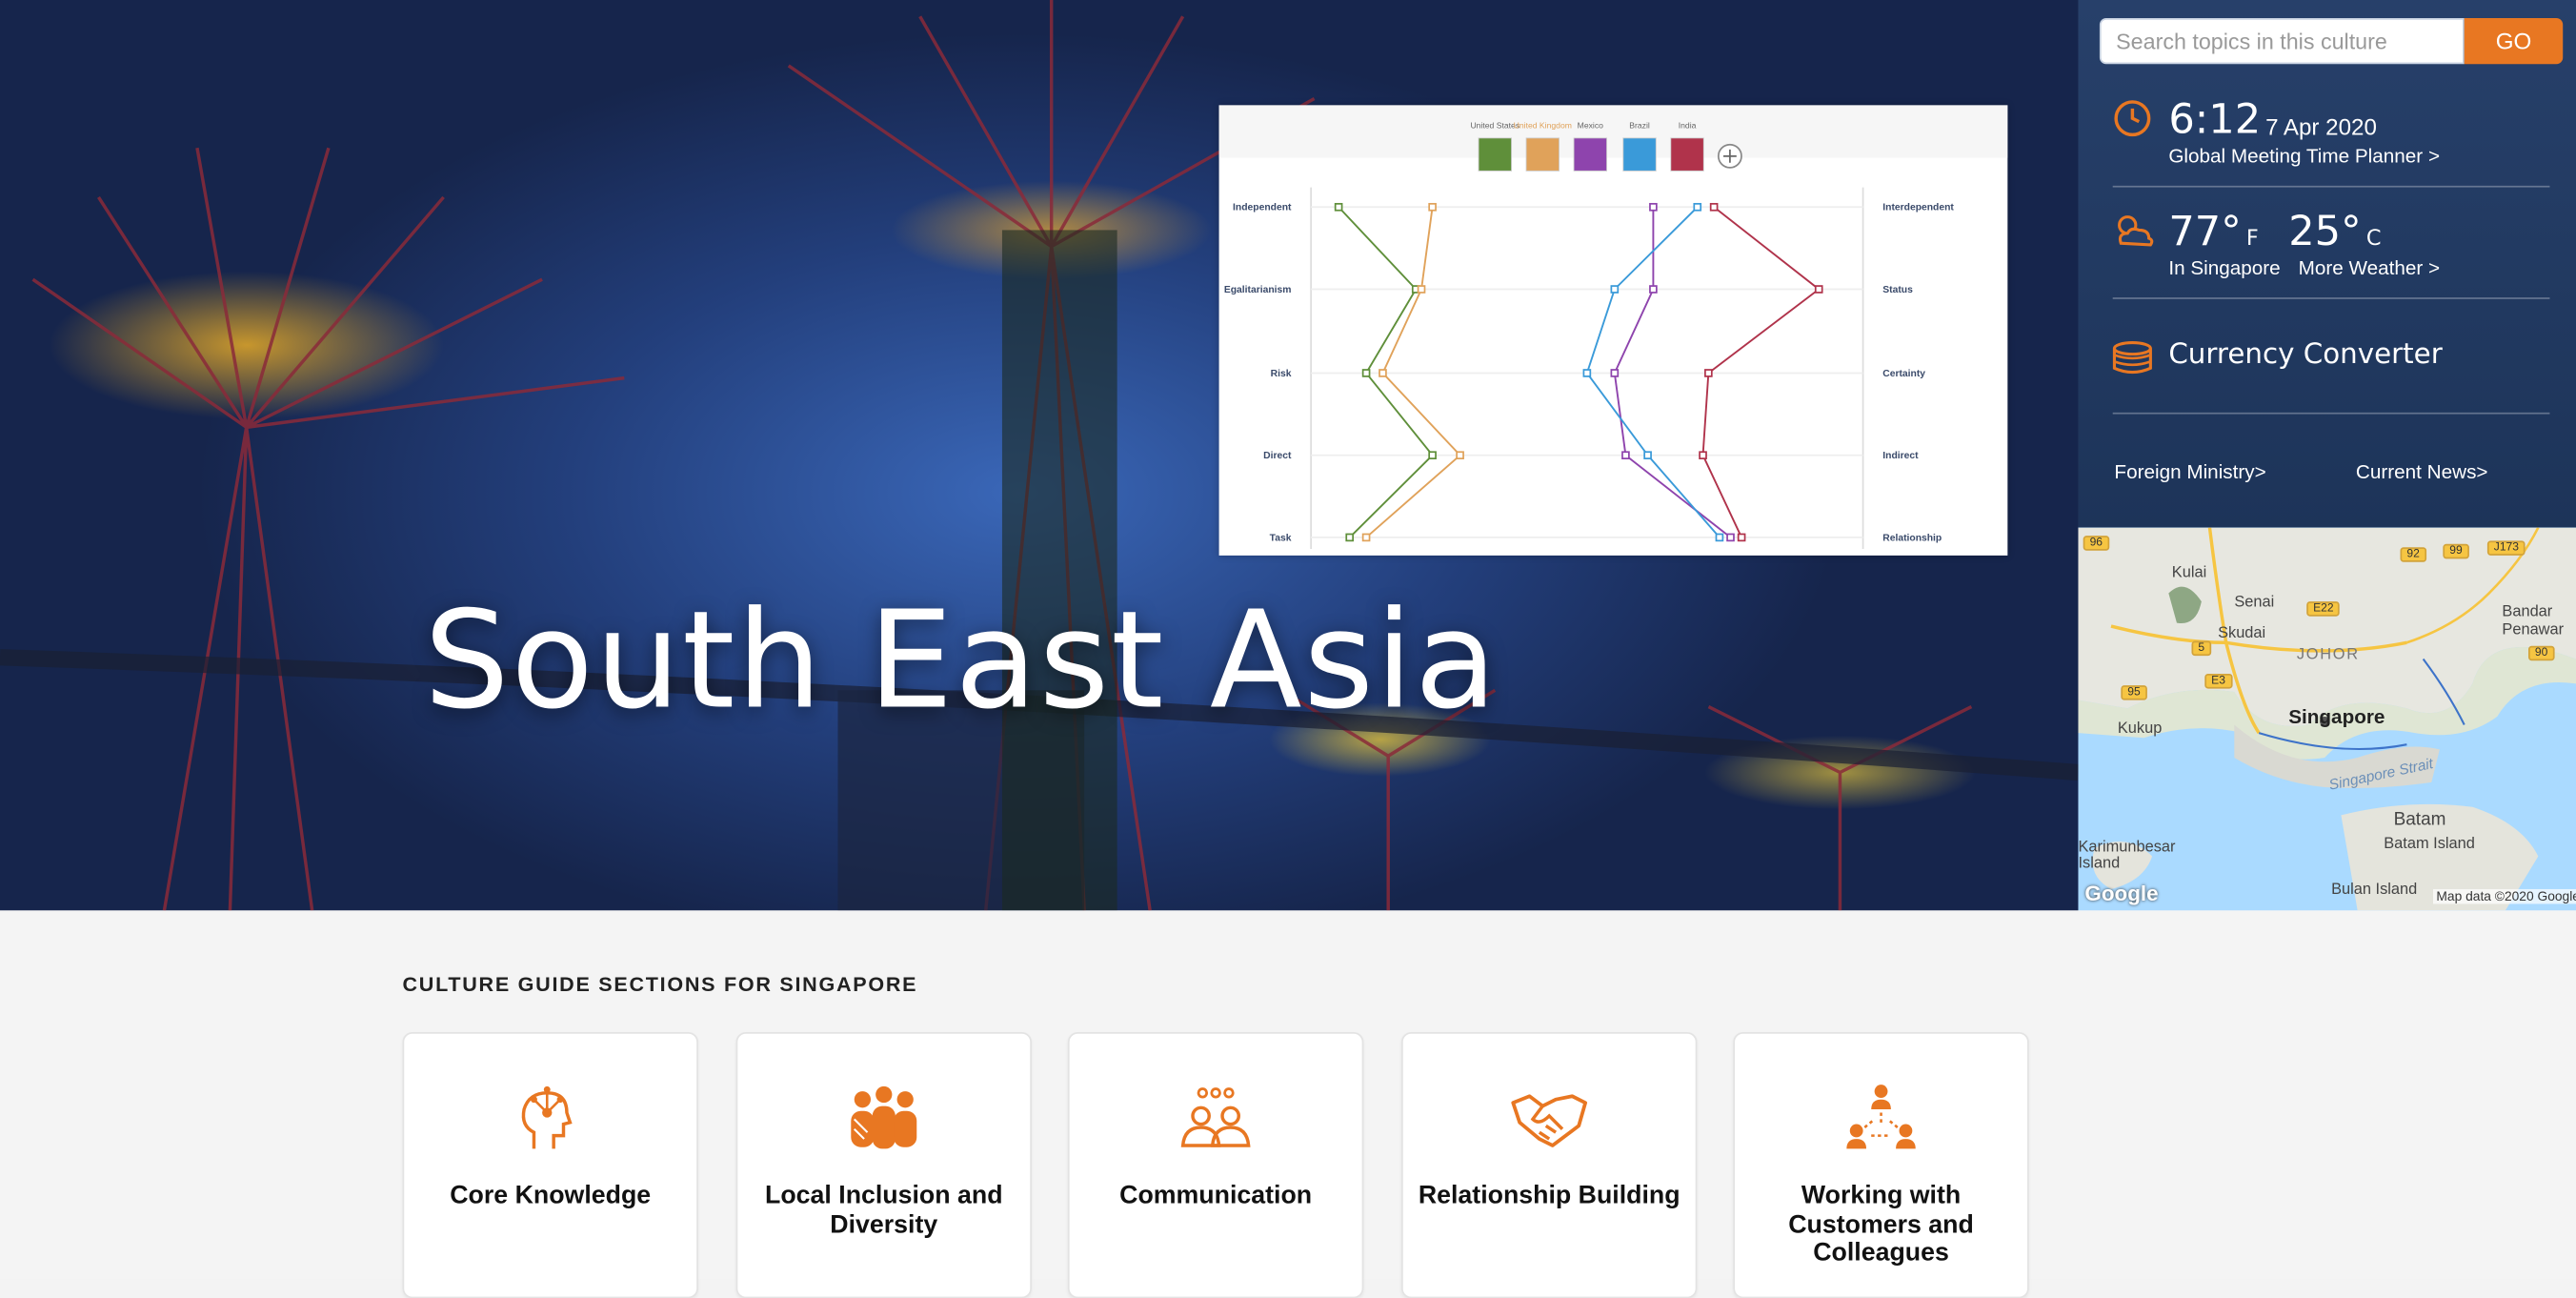  I want to click on road-badge: 90, so click(2542, 653).